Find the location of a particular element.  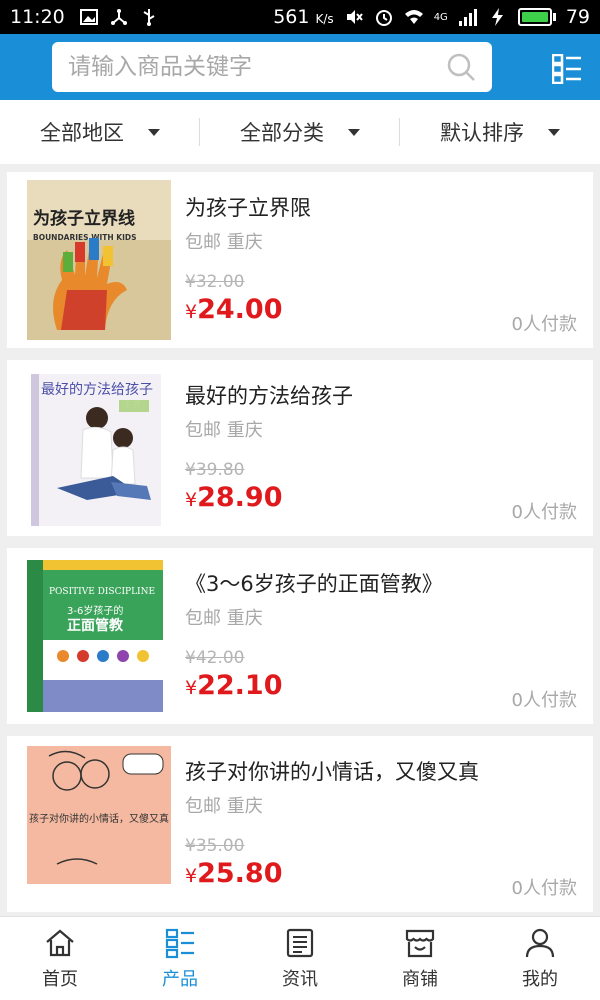

alarm-icon is located at coordinates (383, 18).